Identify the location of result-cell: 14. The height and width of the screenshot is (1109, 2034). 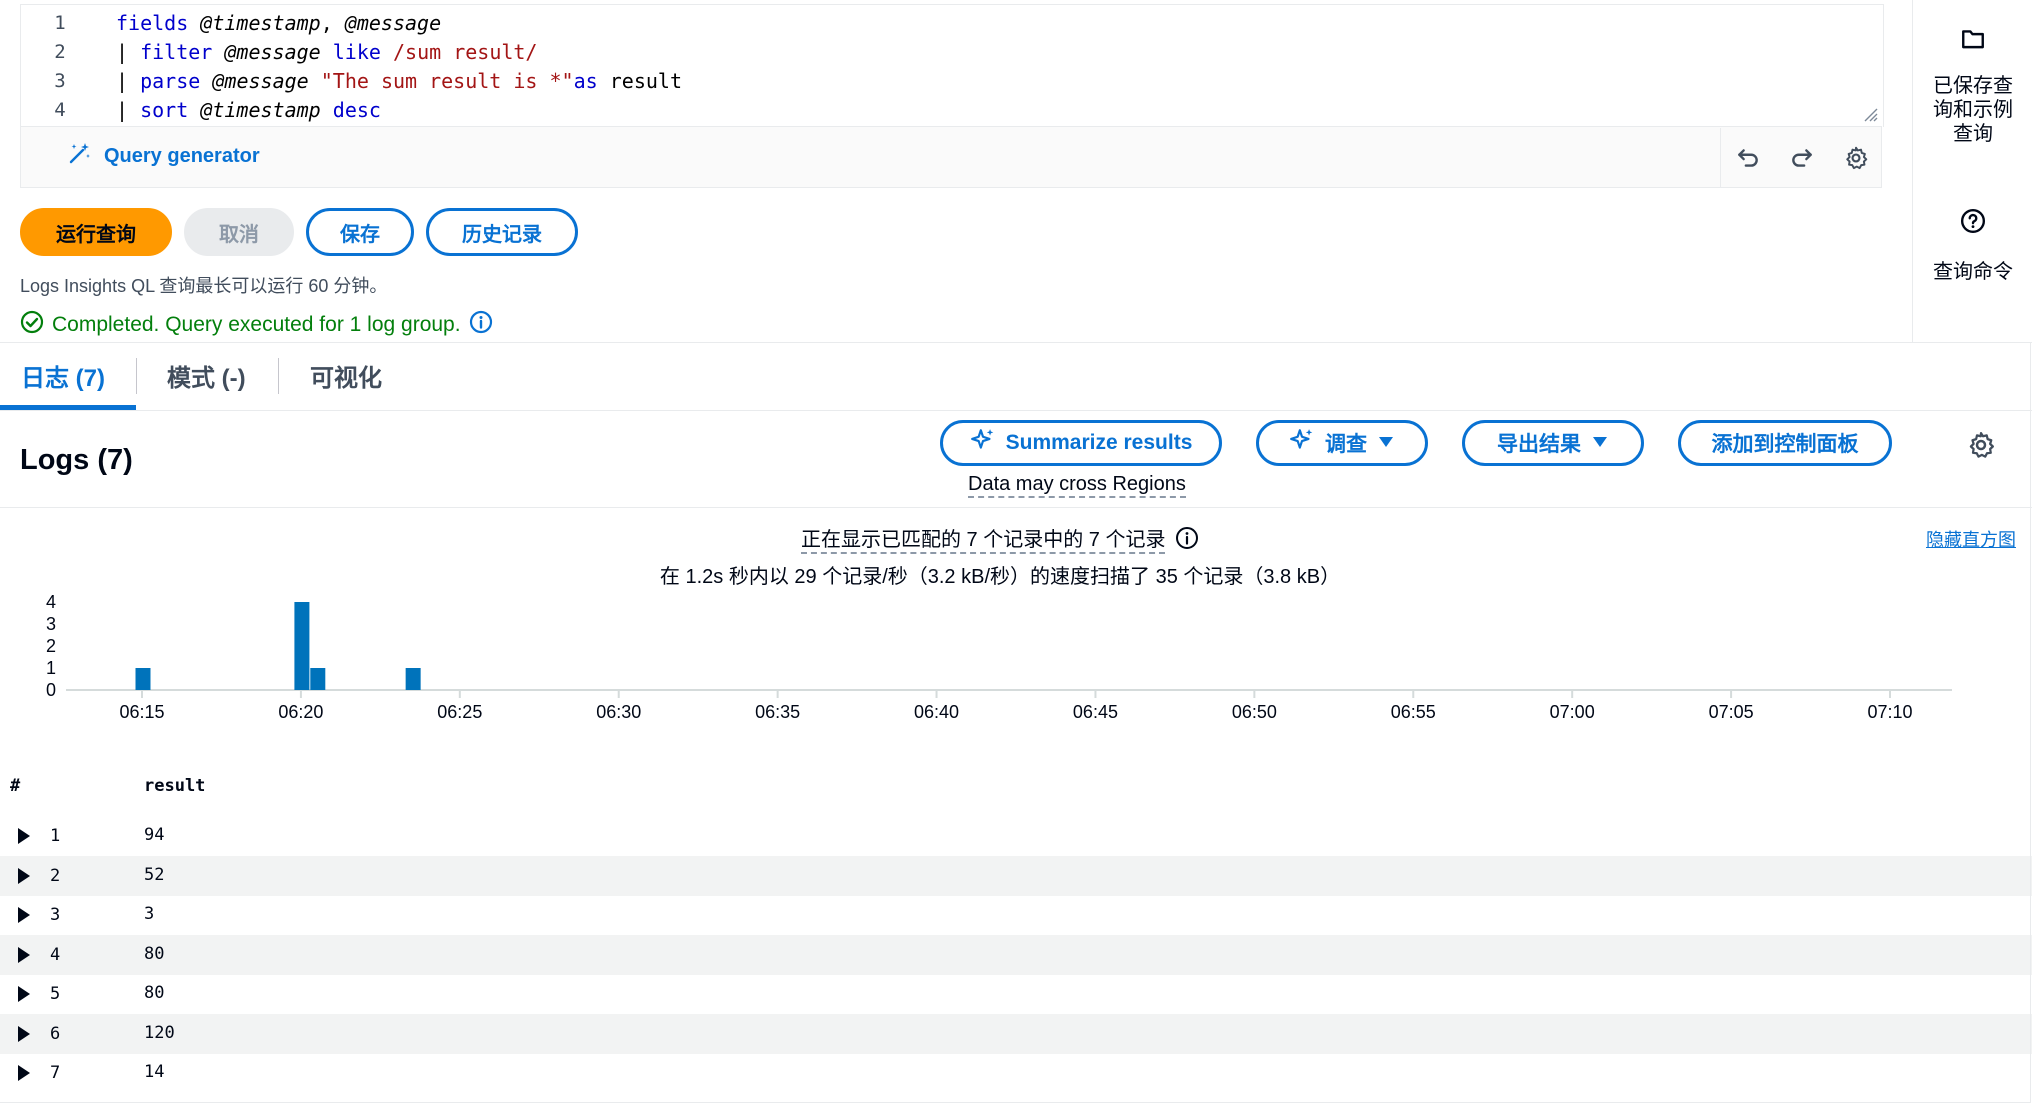
(154, 1072).